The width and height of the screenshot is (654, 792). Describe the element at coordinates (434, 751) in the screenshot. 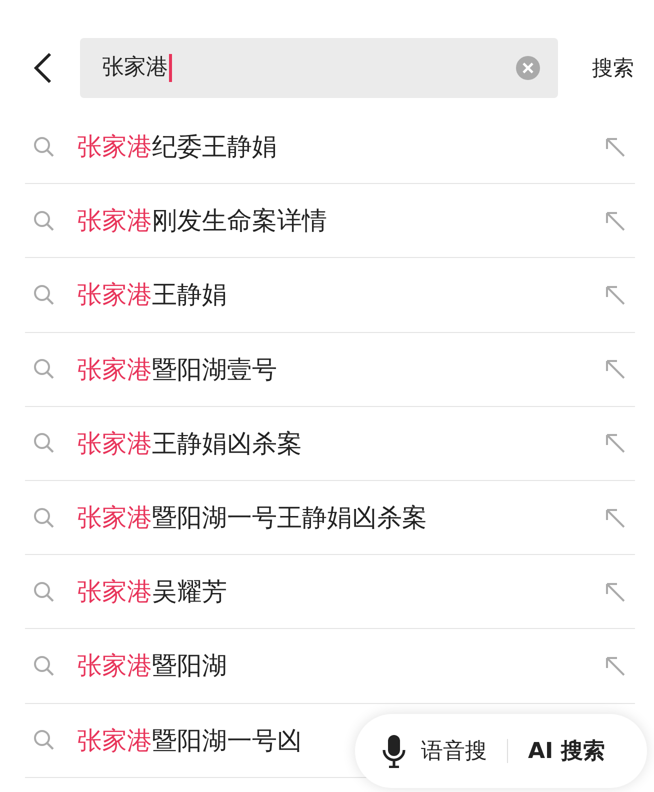

I see `voice-search-button: 语音搜` at that location.